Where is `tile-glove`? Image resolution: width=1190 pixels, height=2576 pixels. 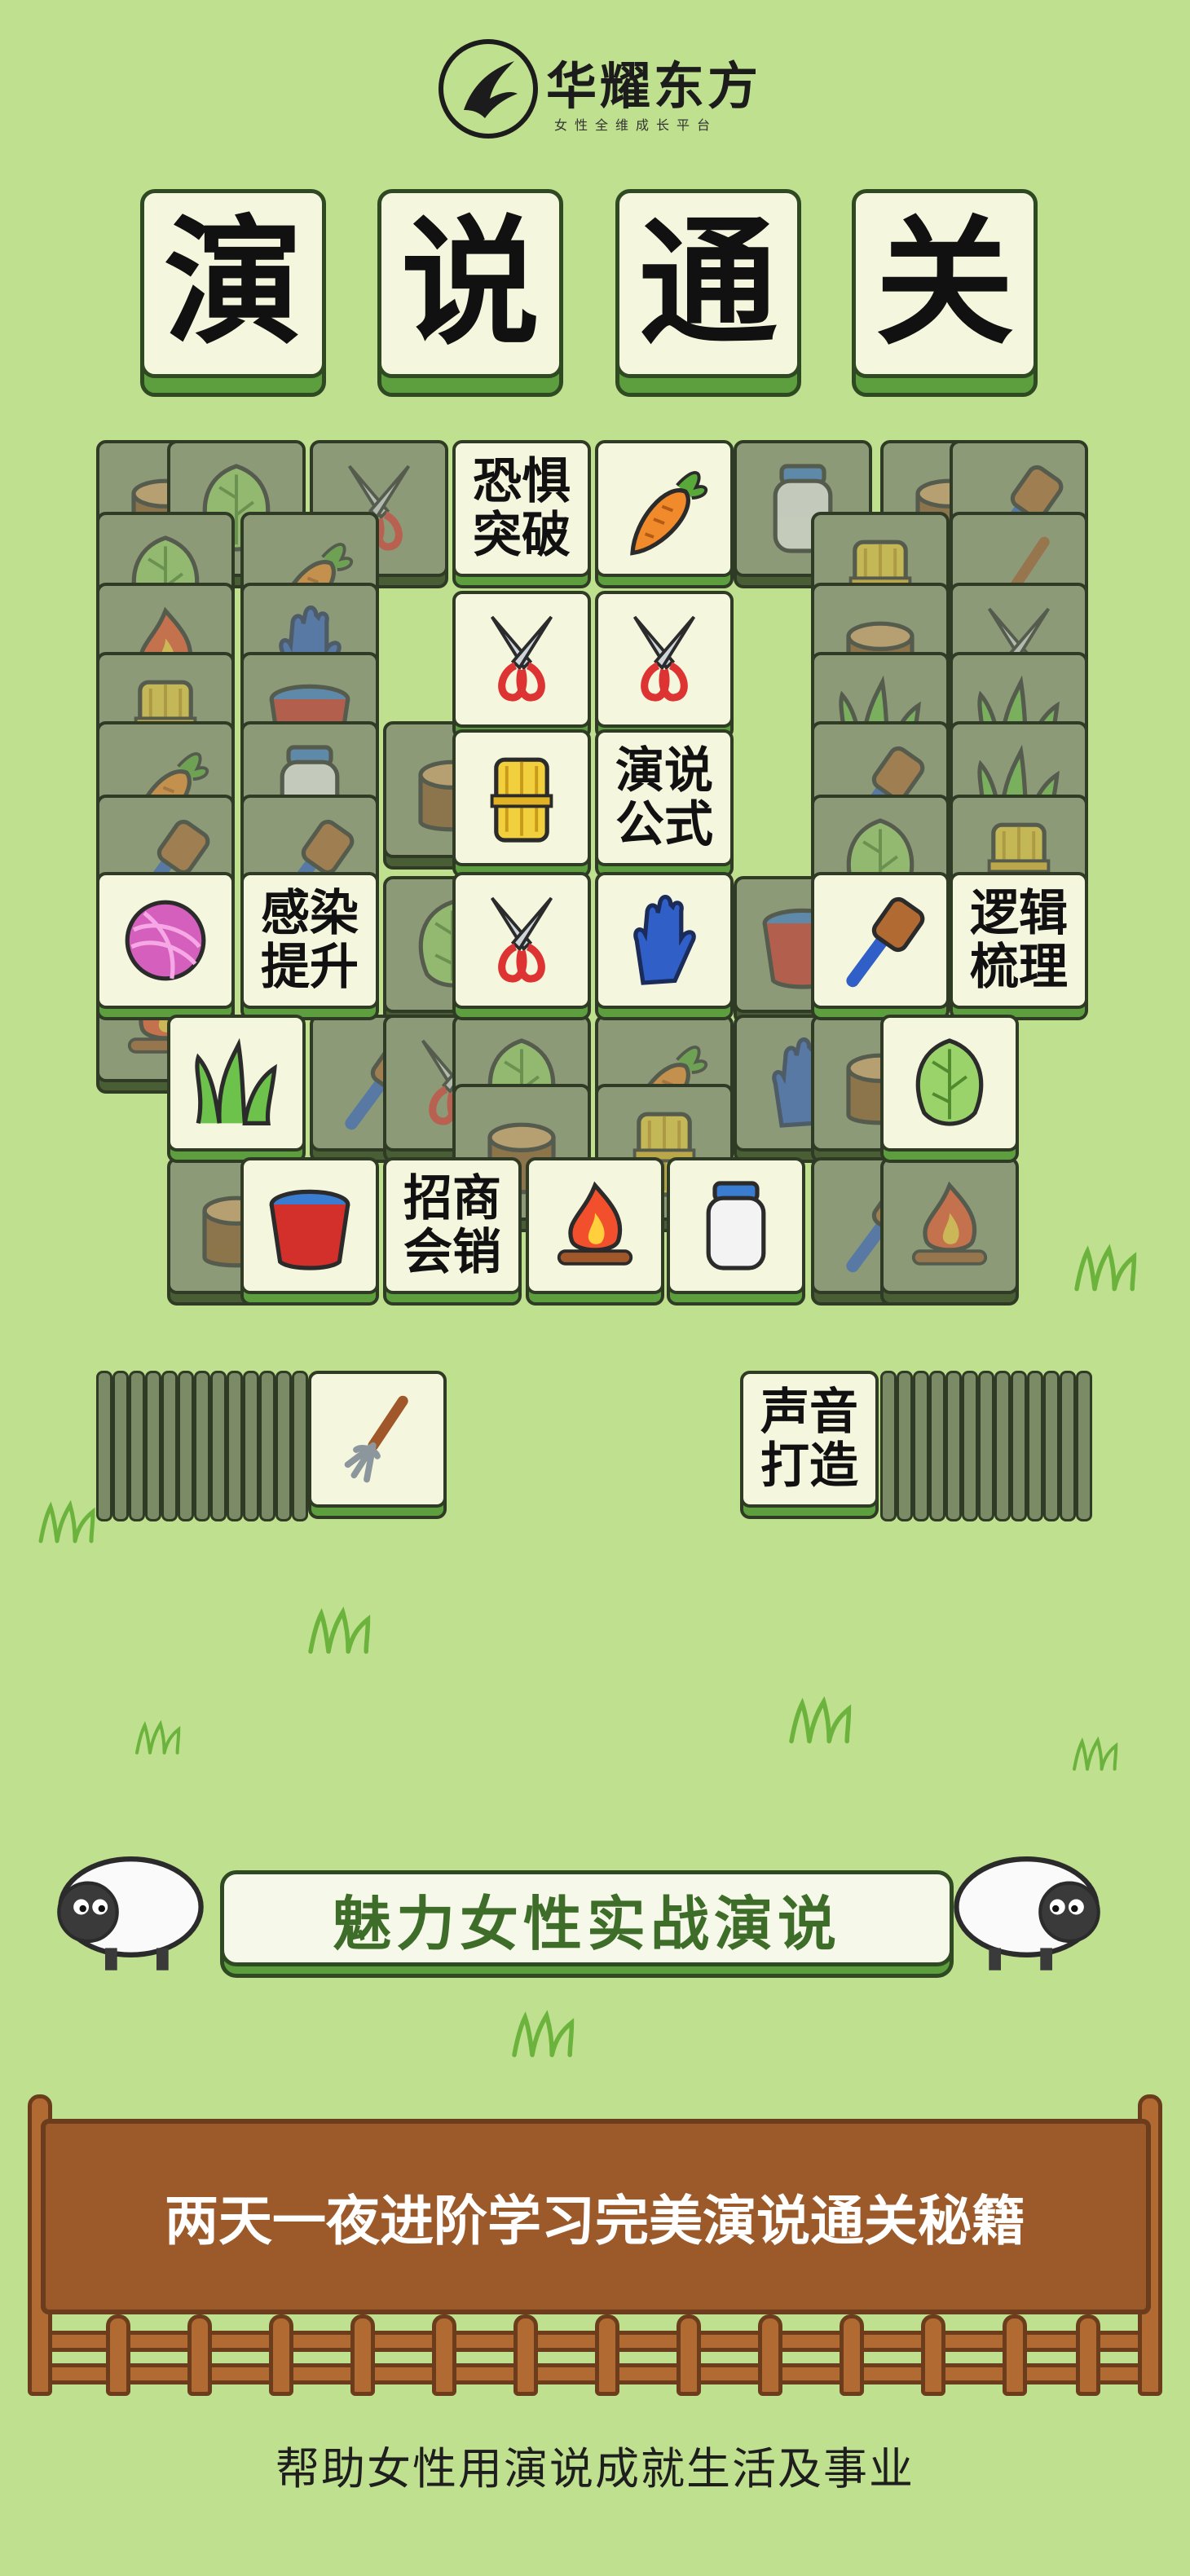 tile-glove is located at coordinates (664, 946).